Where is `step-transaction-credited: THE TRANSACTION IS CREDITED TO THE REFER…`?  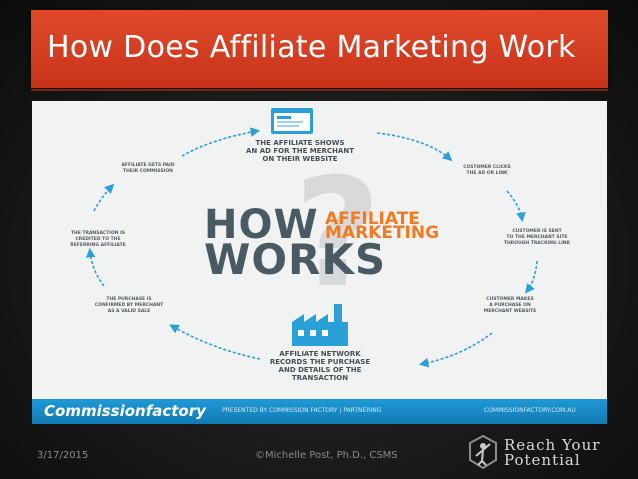
step-transaction-credited: THE TRANSACTION IS CREDITED TO THE REFER… is located at coordinates (98, 239).